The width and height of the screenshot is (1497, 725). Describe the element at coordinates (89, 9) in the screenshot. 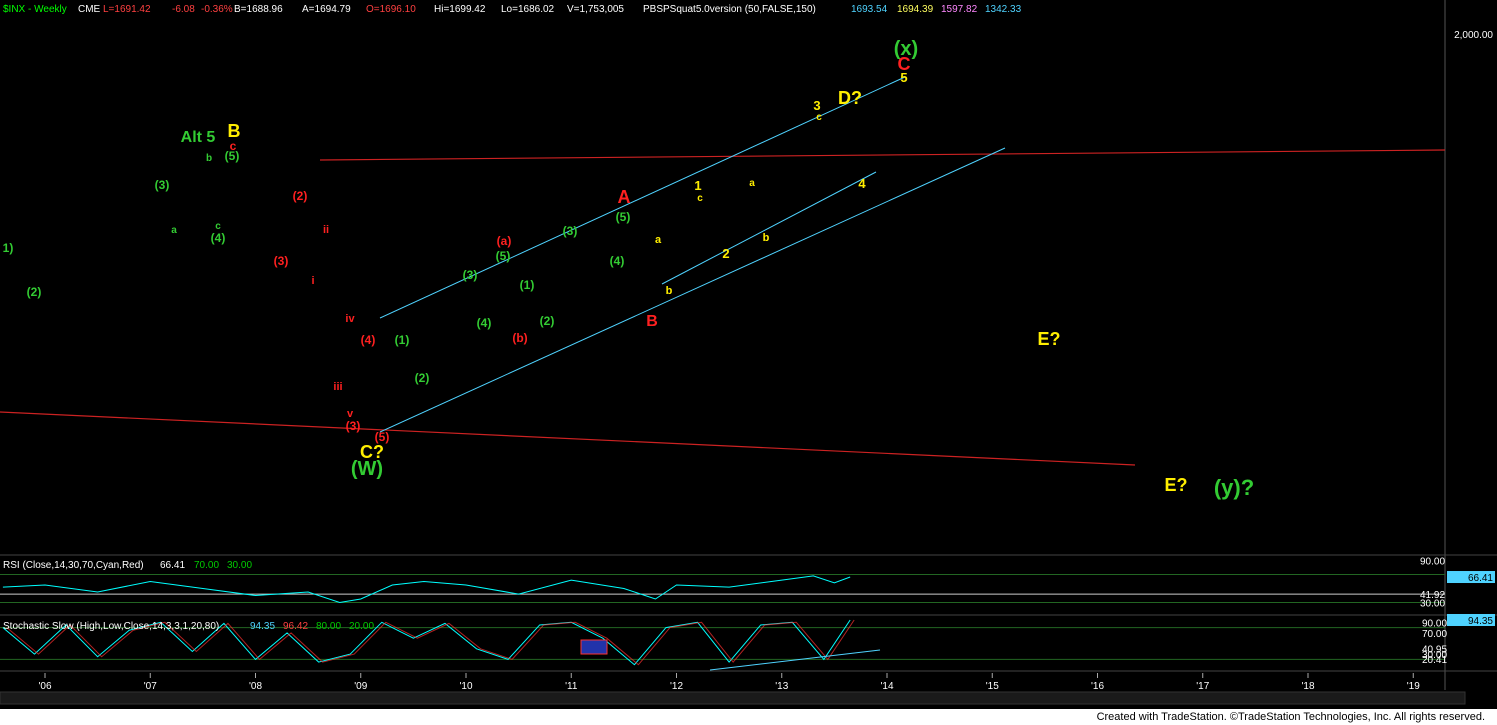

I see `header-field: CME` at that location.